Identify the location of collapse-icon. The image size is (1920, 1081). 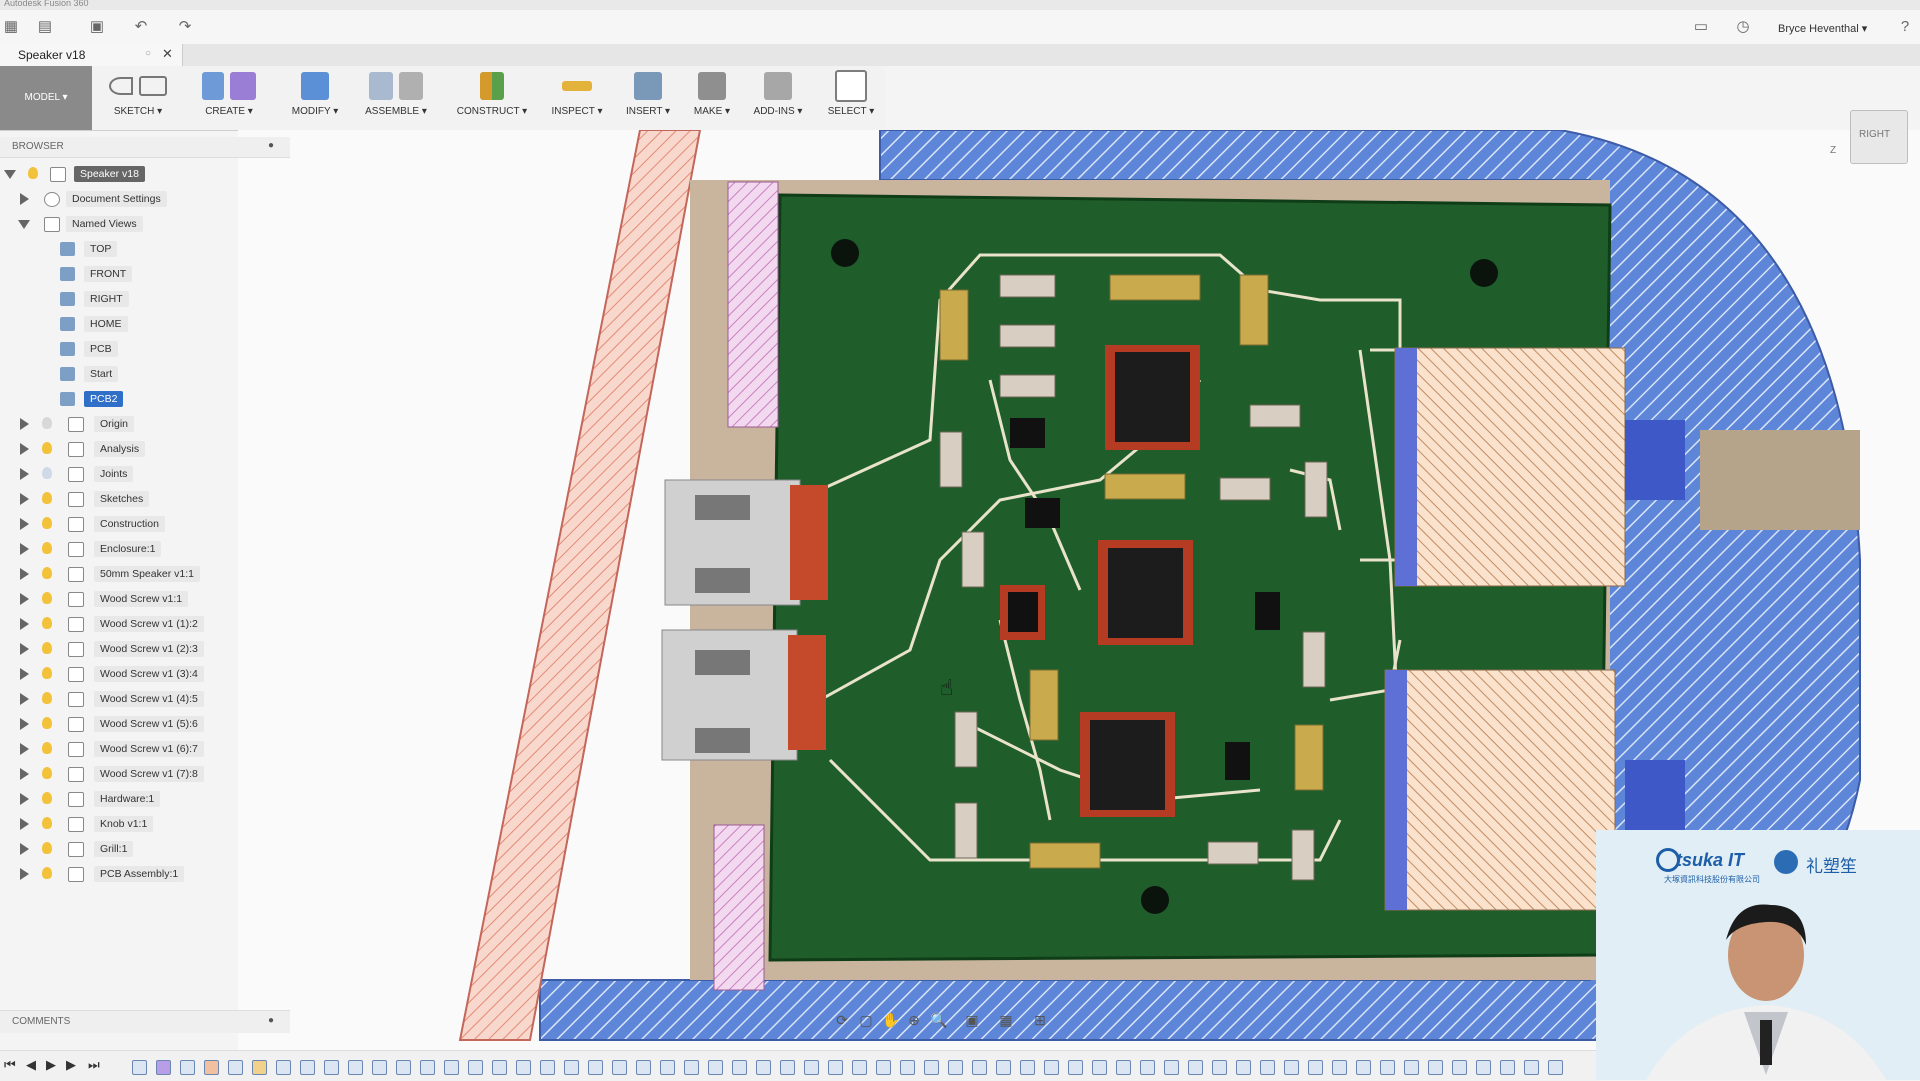
(10, 174).